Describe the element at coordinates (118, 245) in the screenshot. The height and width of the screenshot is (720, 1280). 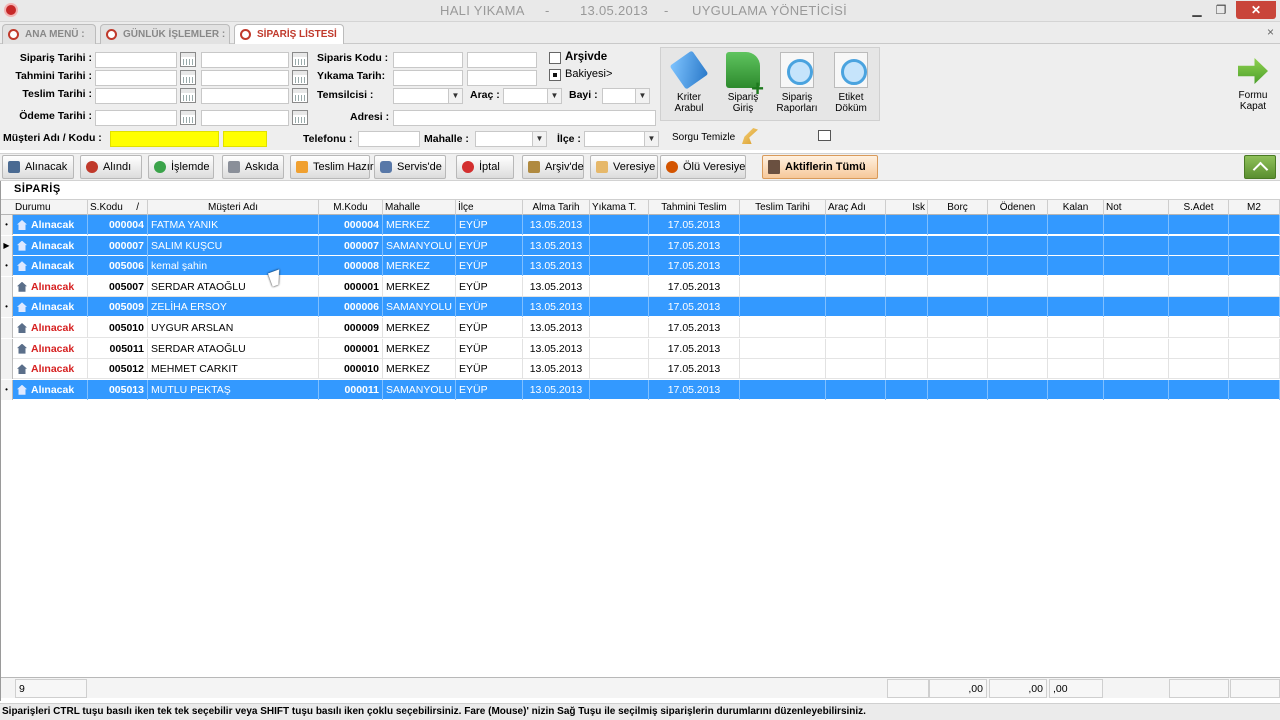
I see `cell-skodu: 000007` at that location.